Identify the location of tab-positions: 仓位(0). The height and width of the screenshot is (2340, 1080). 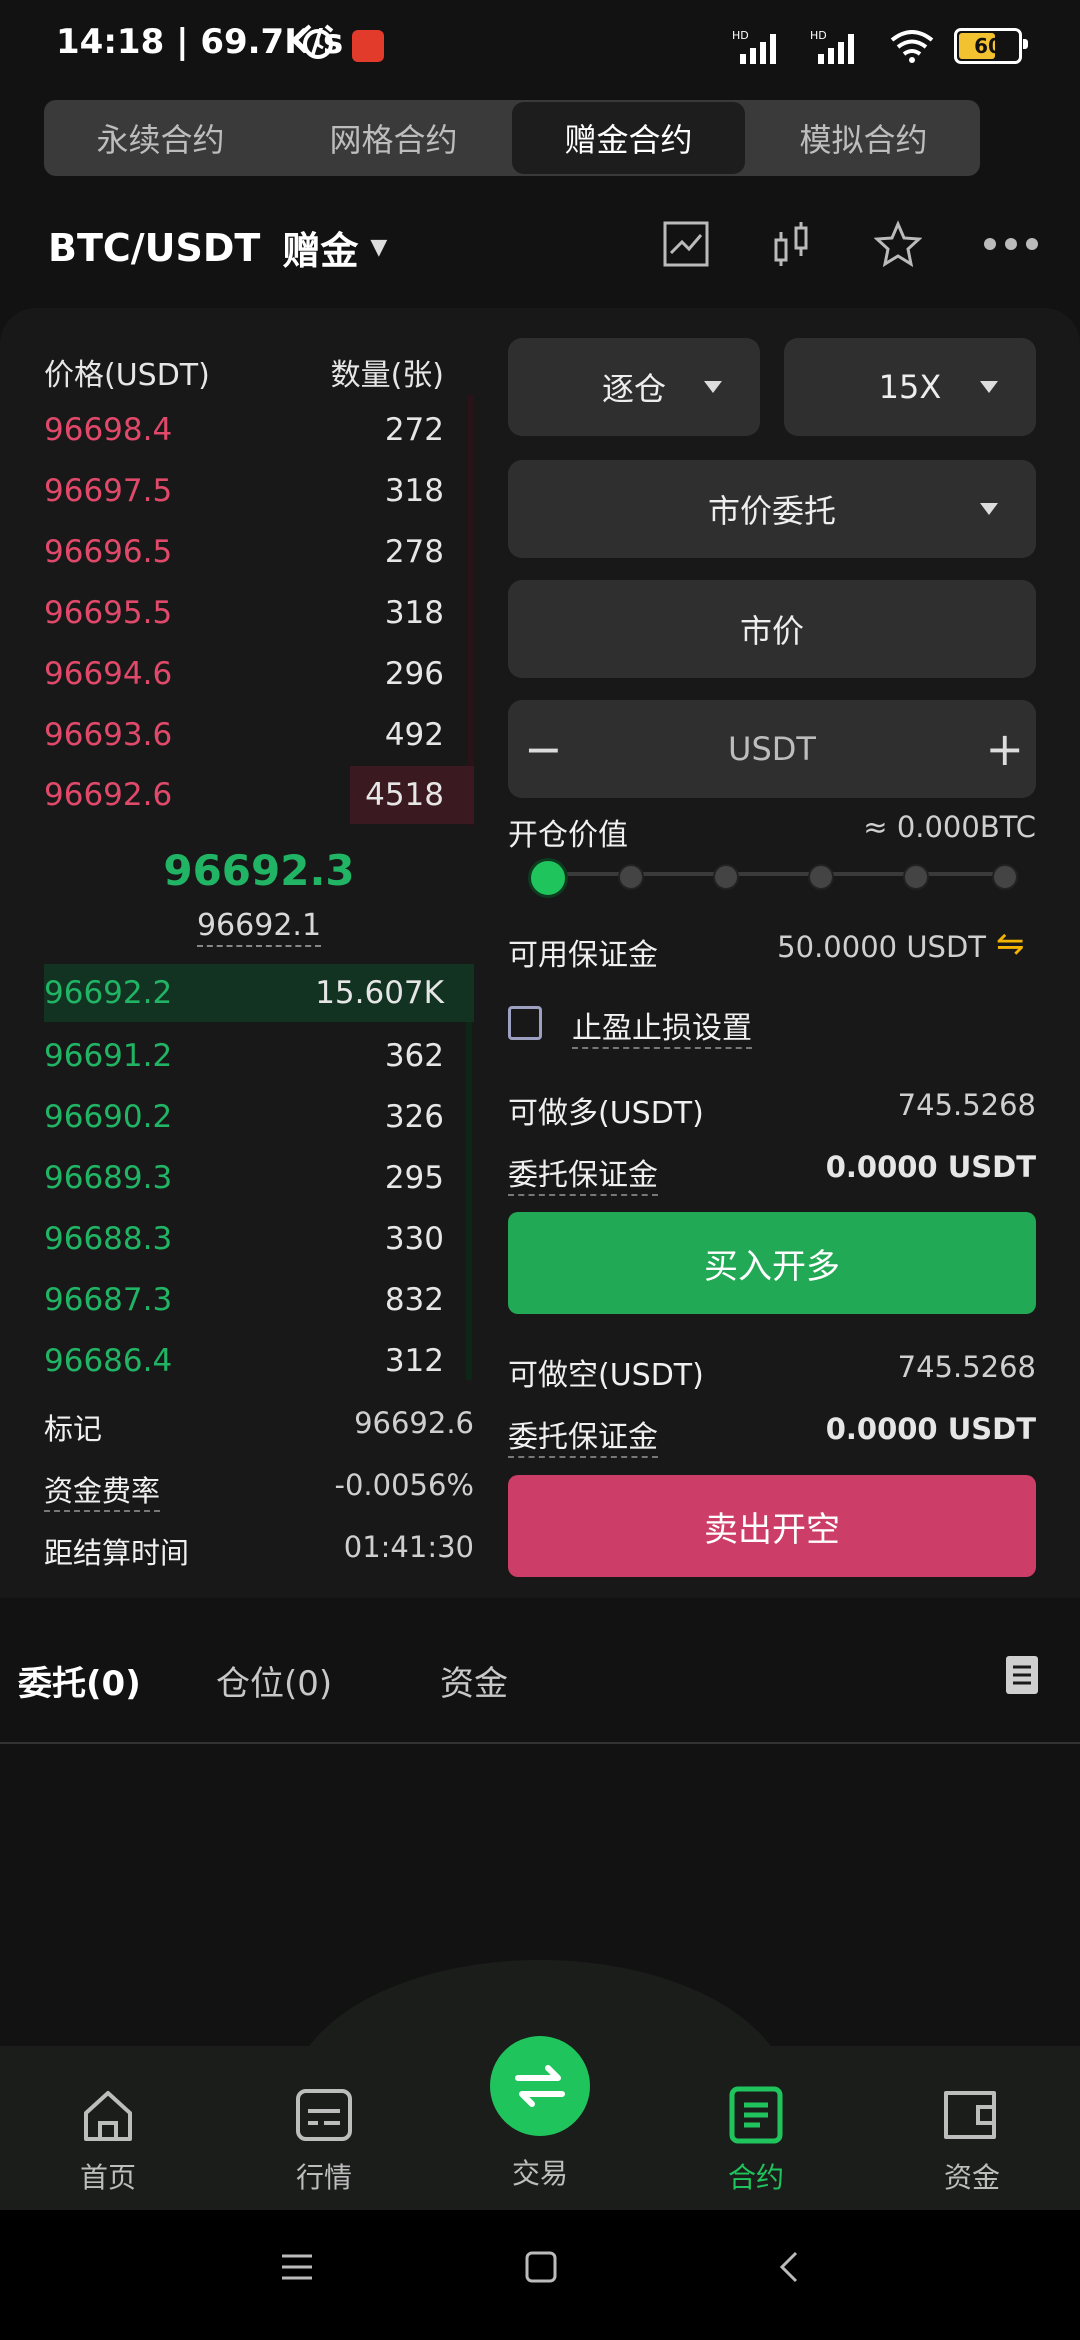
(274, 1680).